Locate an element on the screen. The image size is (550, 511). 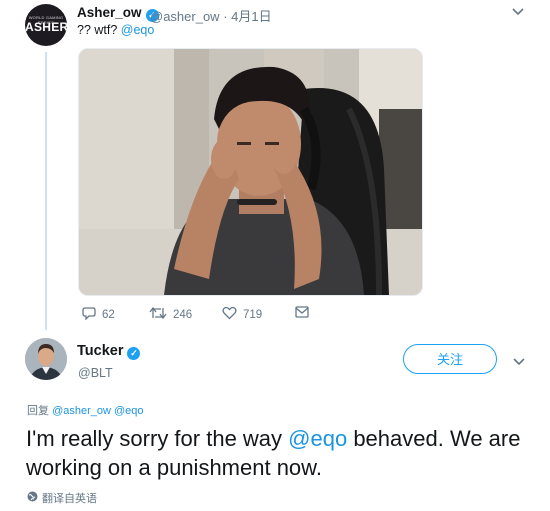
reply-text-part1: I'm really sorry for the way is located at coordinates (157, 438).